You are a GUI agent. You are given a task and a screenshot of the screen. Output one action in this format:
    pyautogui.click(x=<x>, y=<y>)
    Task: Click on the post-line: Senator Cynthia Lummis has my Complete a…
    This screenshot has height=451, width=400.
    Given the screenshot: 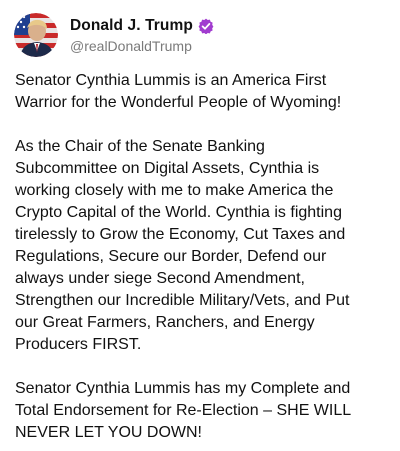 What is the action you would take?
    pyautogui.click(x=183, y=388)
    